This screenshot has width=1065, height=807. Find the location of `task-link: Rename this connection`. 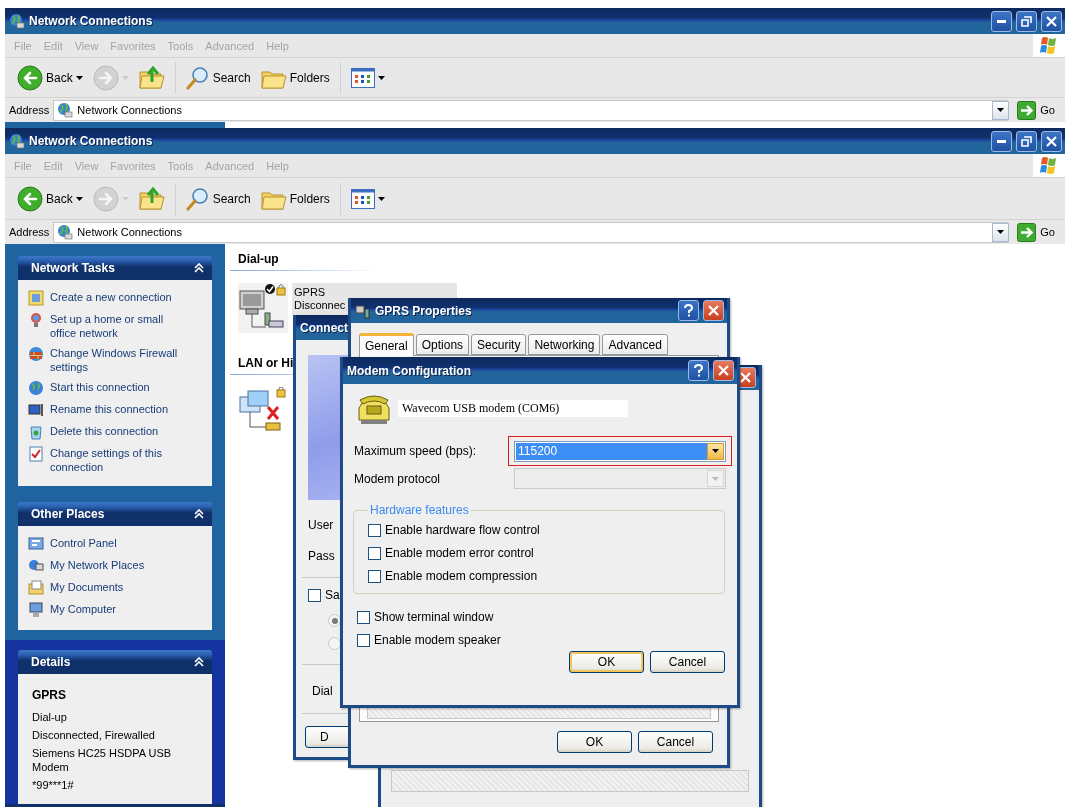

task-link: Rename this connection is located at coordinates (115, 410).